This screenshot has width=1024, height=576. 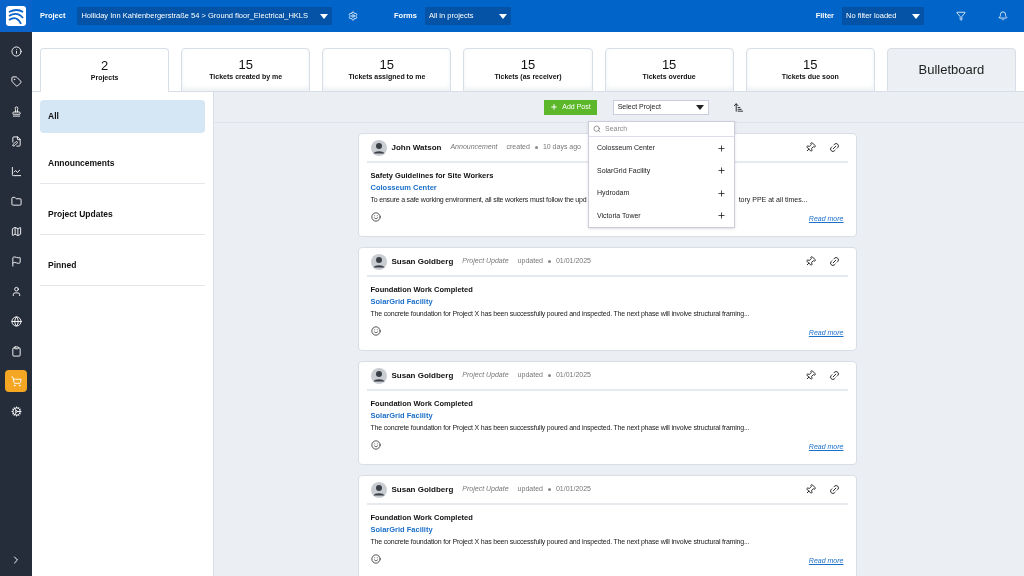 What do you see at coordinates (122, 214) in the screenshot?
I see `category-item: Project Updates` at bounding box center [122, 214].